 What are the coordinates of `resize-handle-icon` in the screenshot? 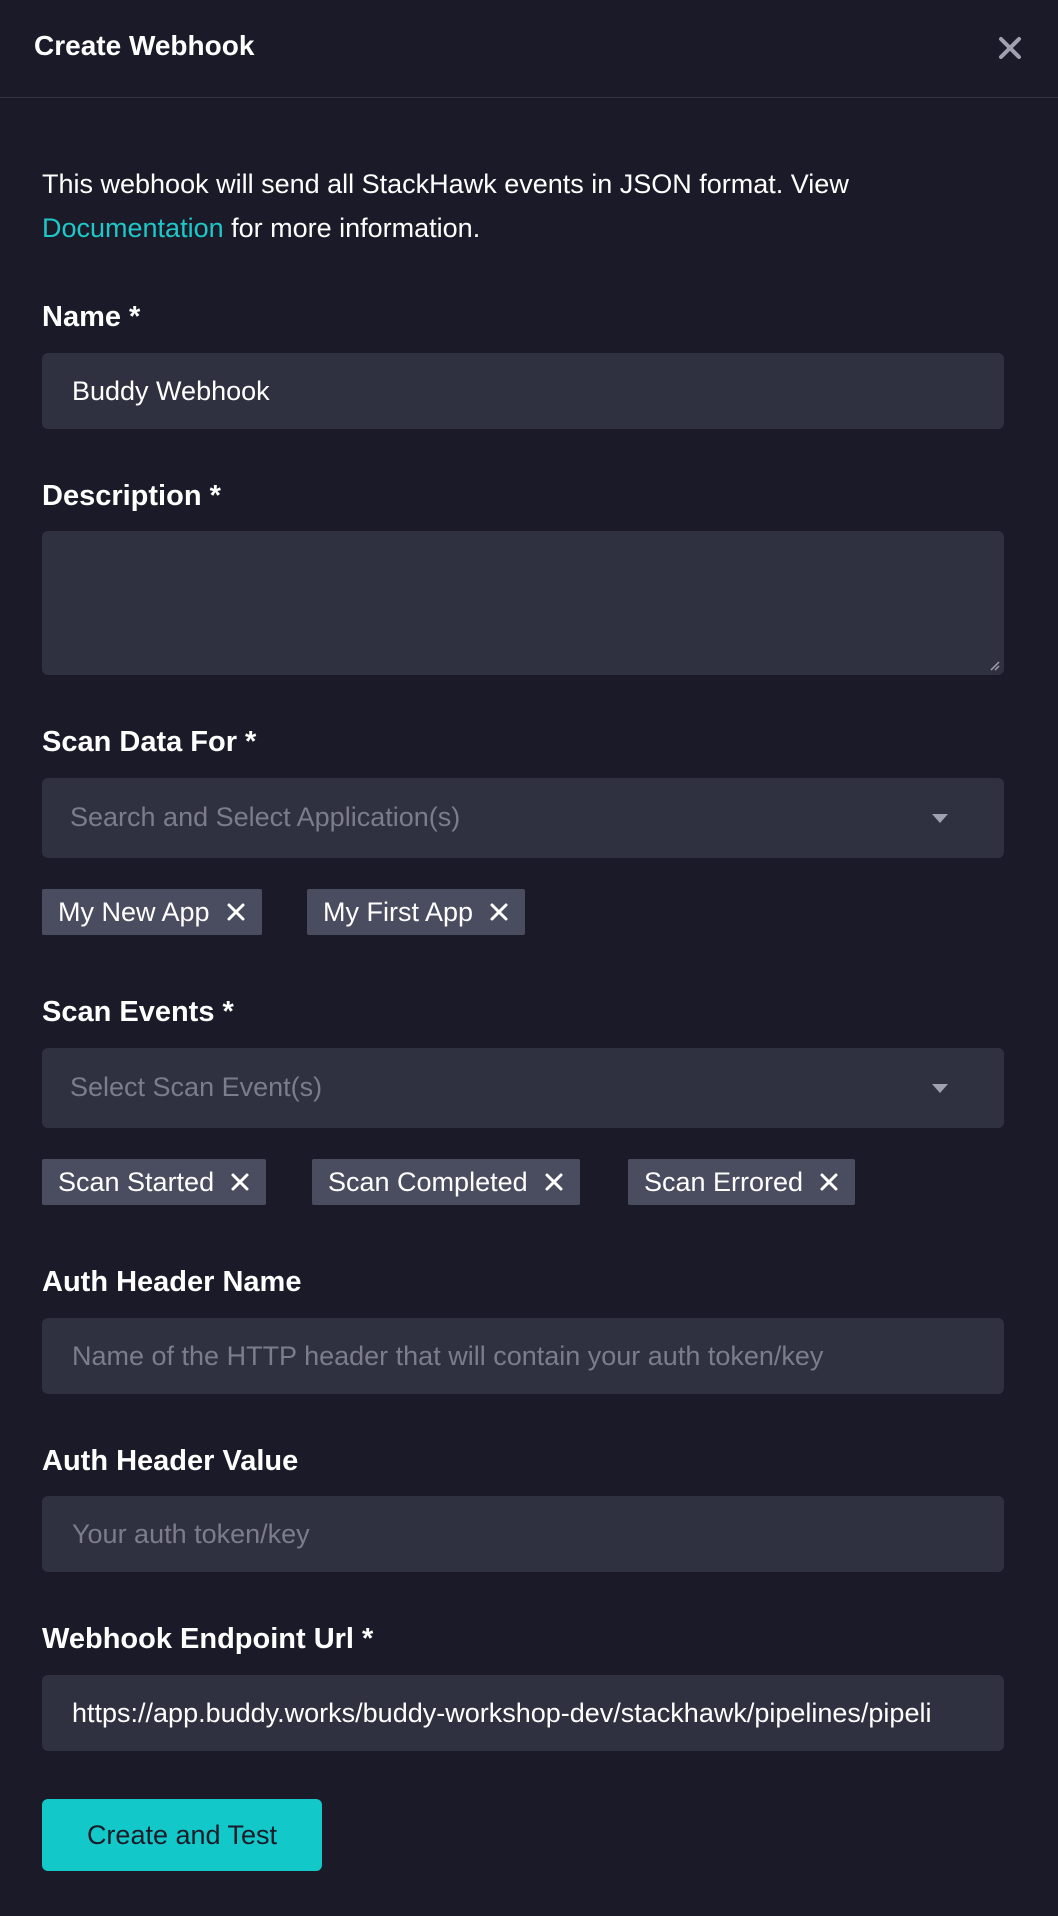 It's located at (994, 665).